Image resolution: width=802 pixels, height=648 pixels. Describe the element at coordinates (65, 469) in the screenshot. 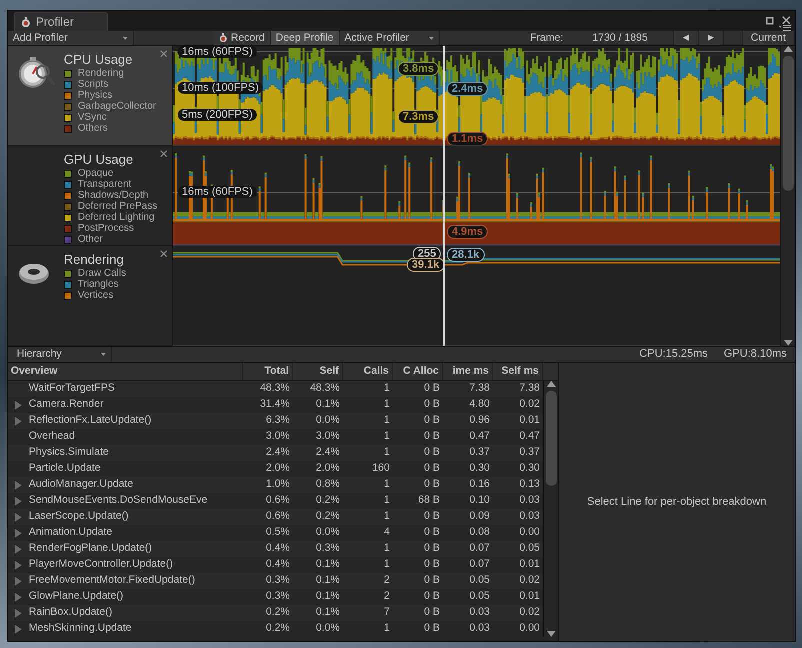

I see `function-name: Particle.Update` at that location.